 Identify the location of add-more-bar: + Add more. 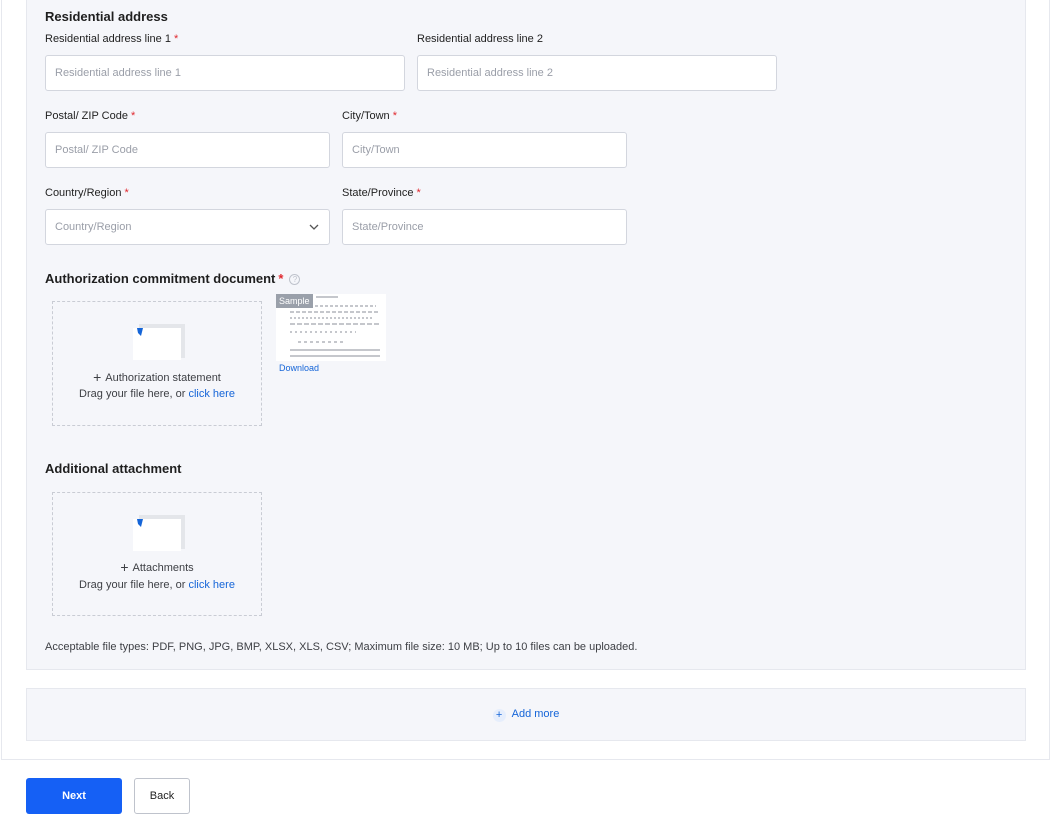
(526, 714).